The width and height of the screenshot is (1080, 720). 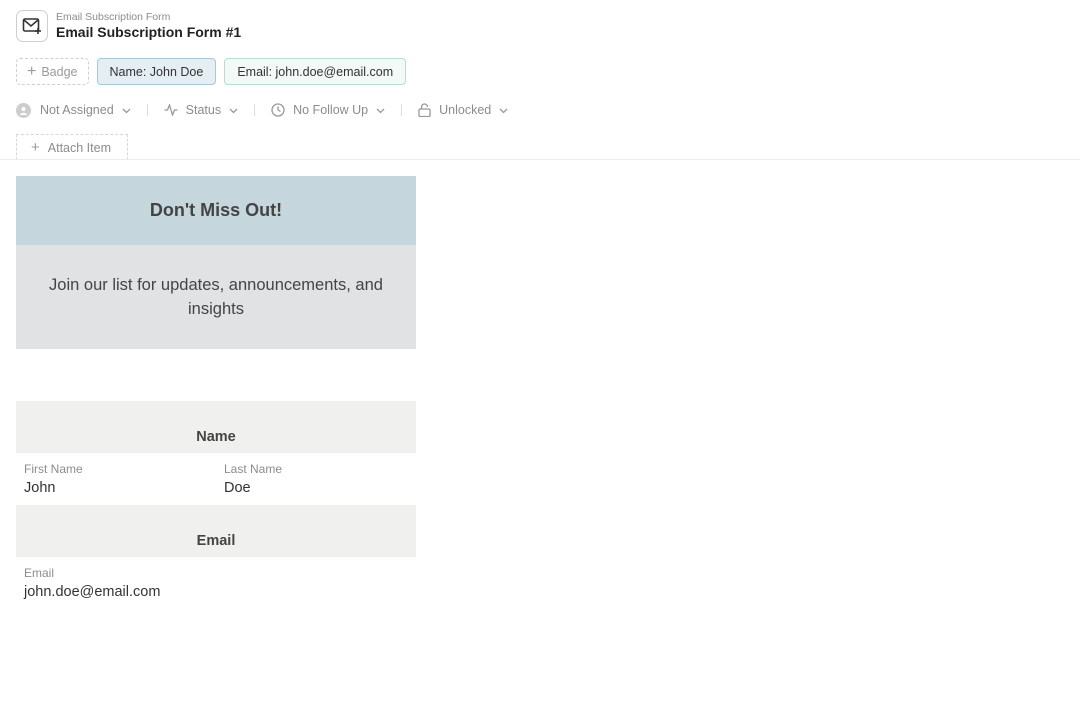 I want to click on mail-plus-icon, so click(x=32, y=26).